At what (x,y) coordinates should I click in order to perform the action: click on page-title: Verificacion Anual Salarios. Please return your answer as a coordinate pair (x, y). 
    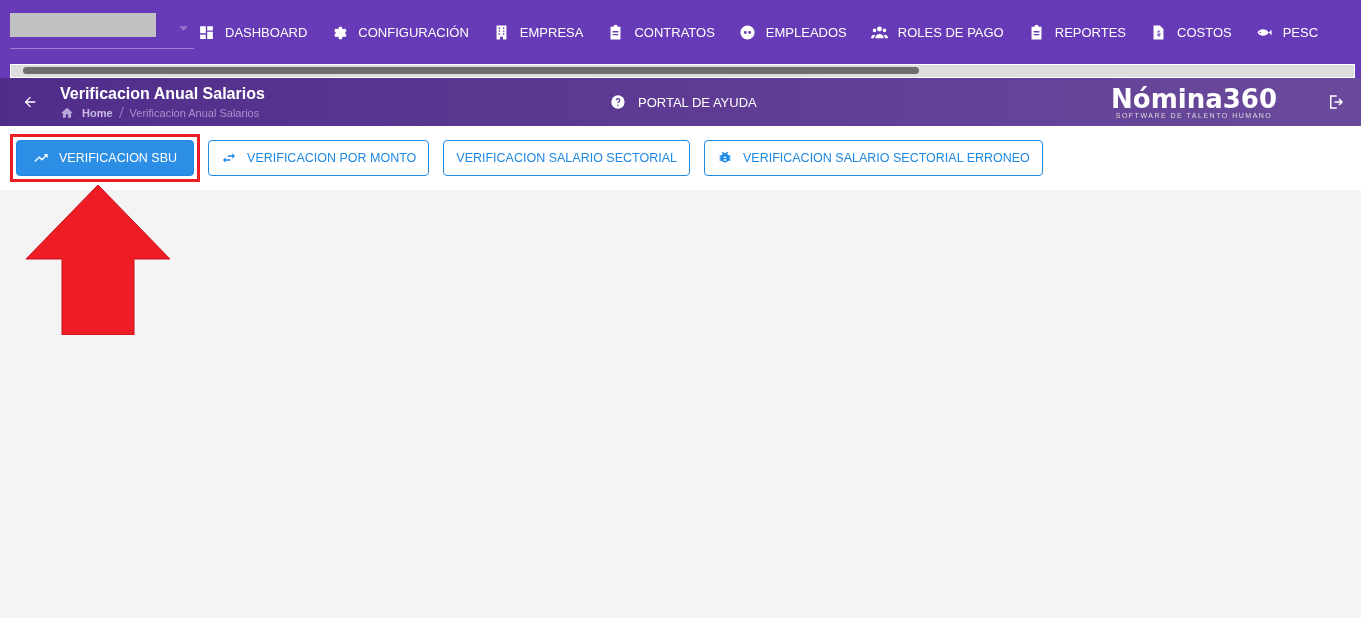
    Looking at the image, I should click on (163, 93).